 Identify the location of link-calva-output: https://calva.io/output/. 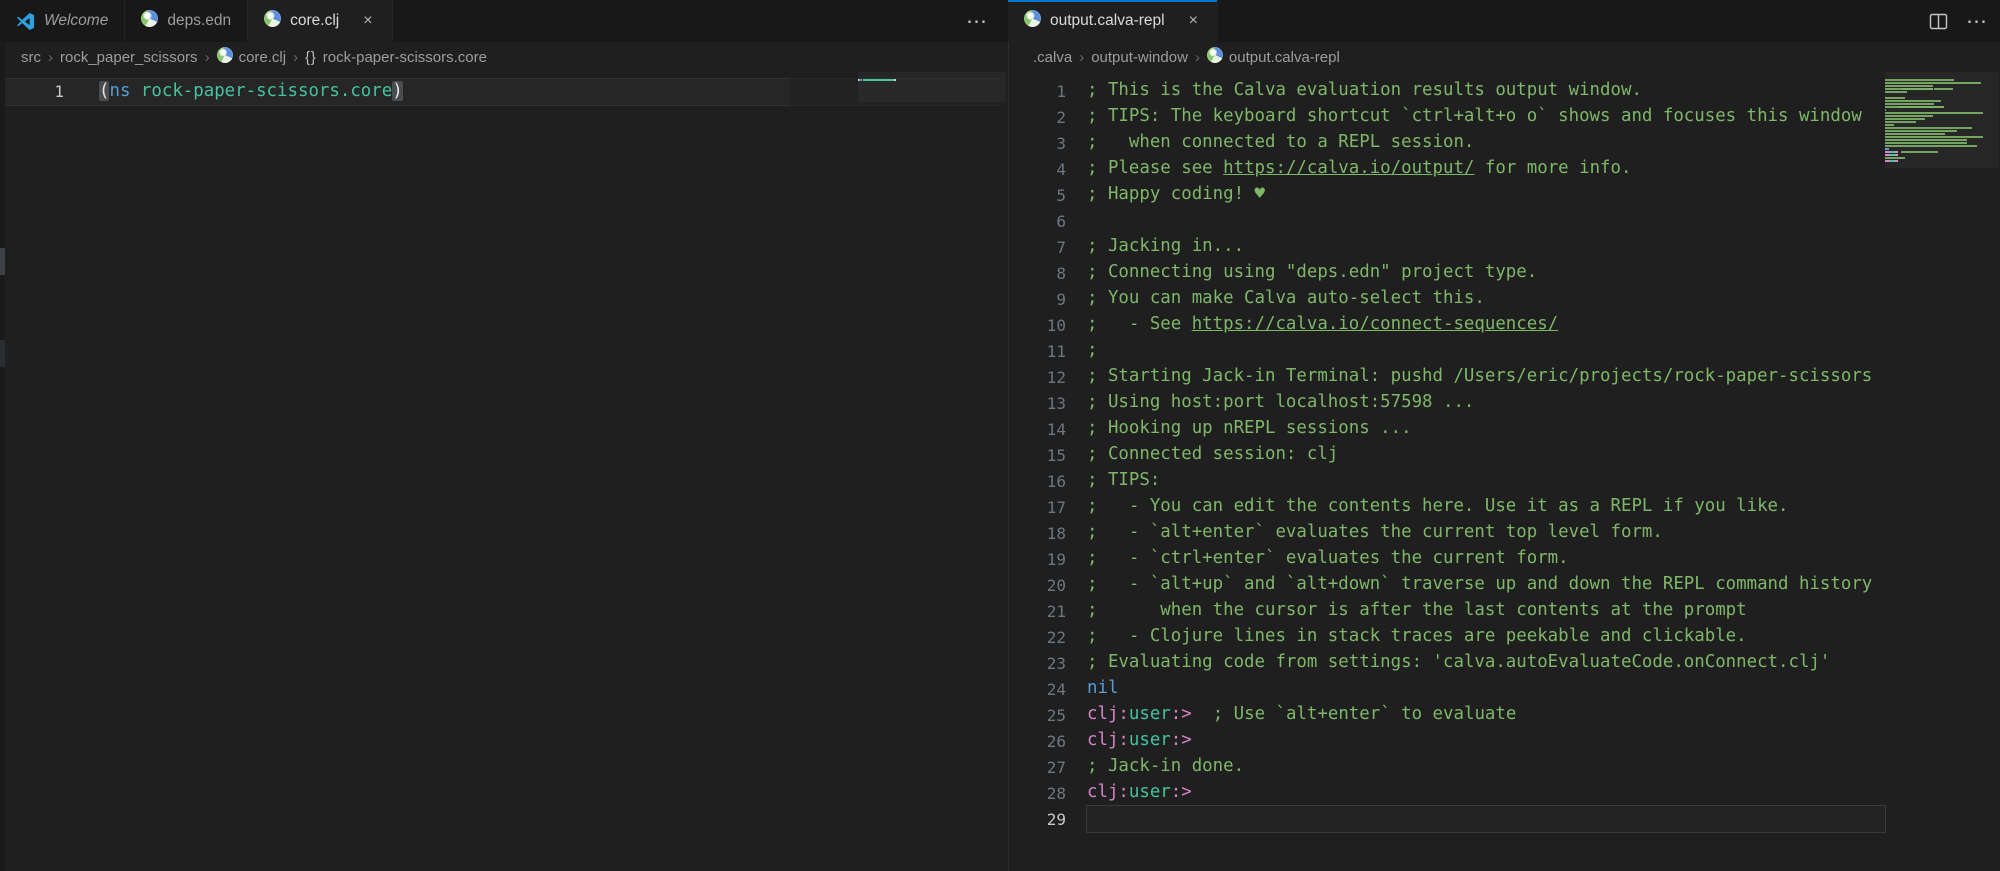
(1348, 168).